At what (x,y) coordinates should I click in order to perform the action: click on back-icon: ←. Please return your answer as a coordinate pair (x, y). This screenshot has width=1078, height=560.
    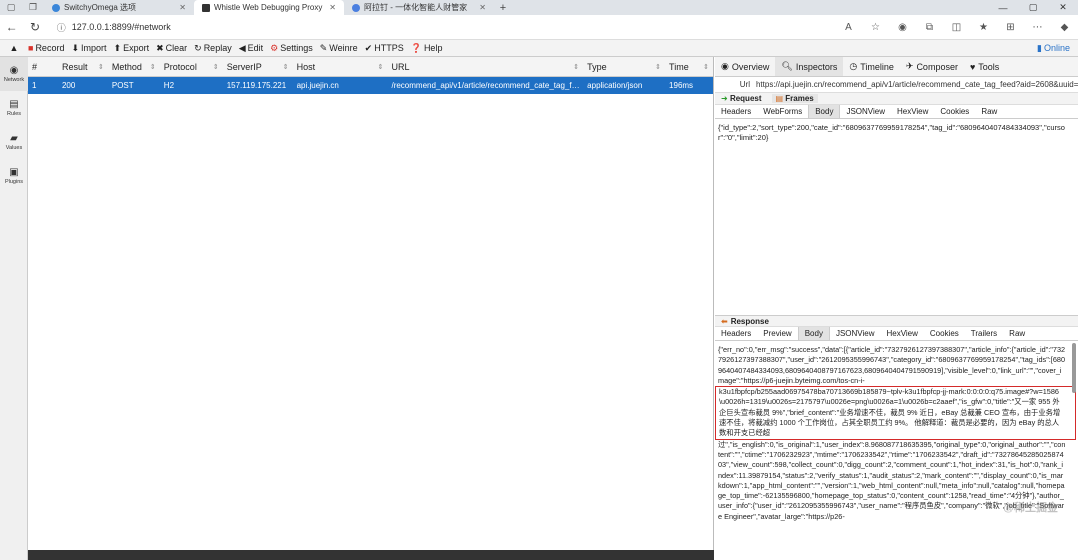
    Looking at the image, I should click on (11, 27).